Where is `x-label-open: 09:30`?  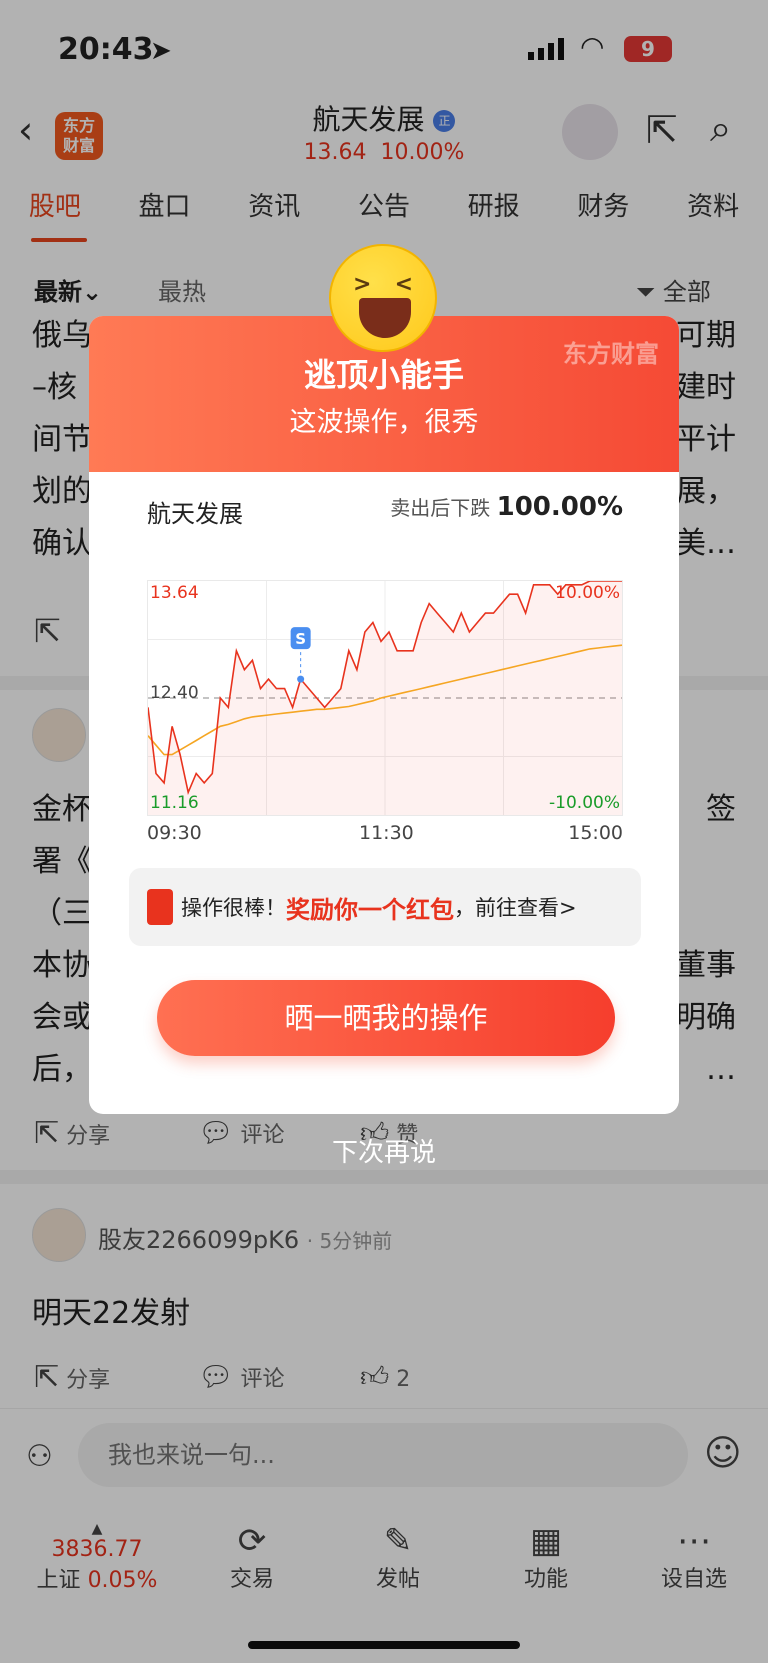 x-label-open: 09:30 is located at coordinates (174, 833).